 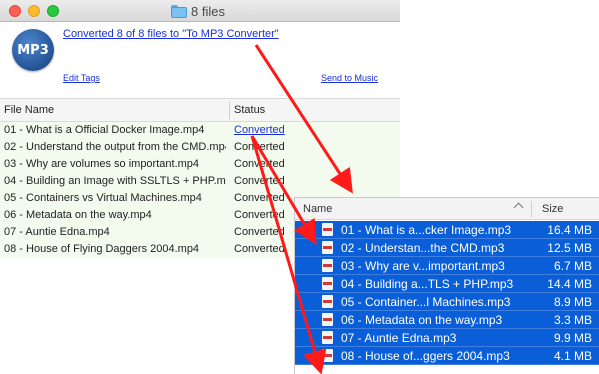 I want to click on file-size: 3.3 MB, so click(x=572, y=320).